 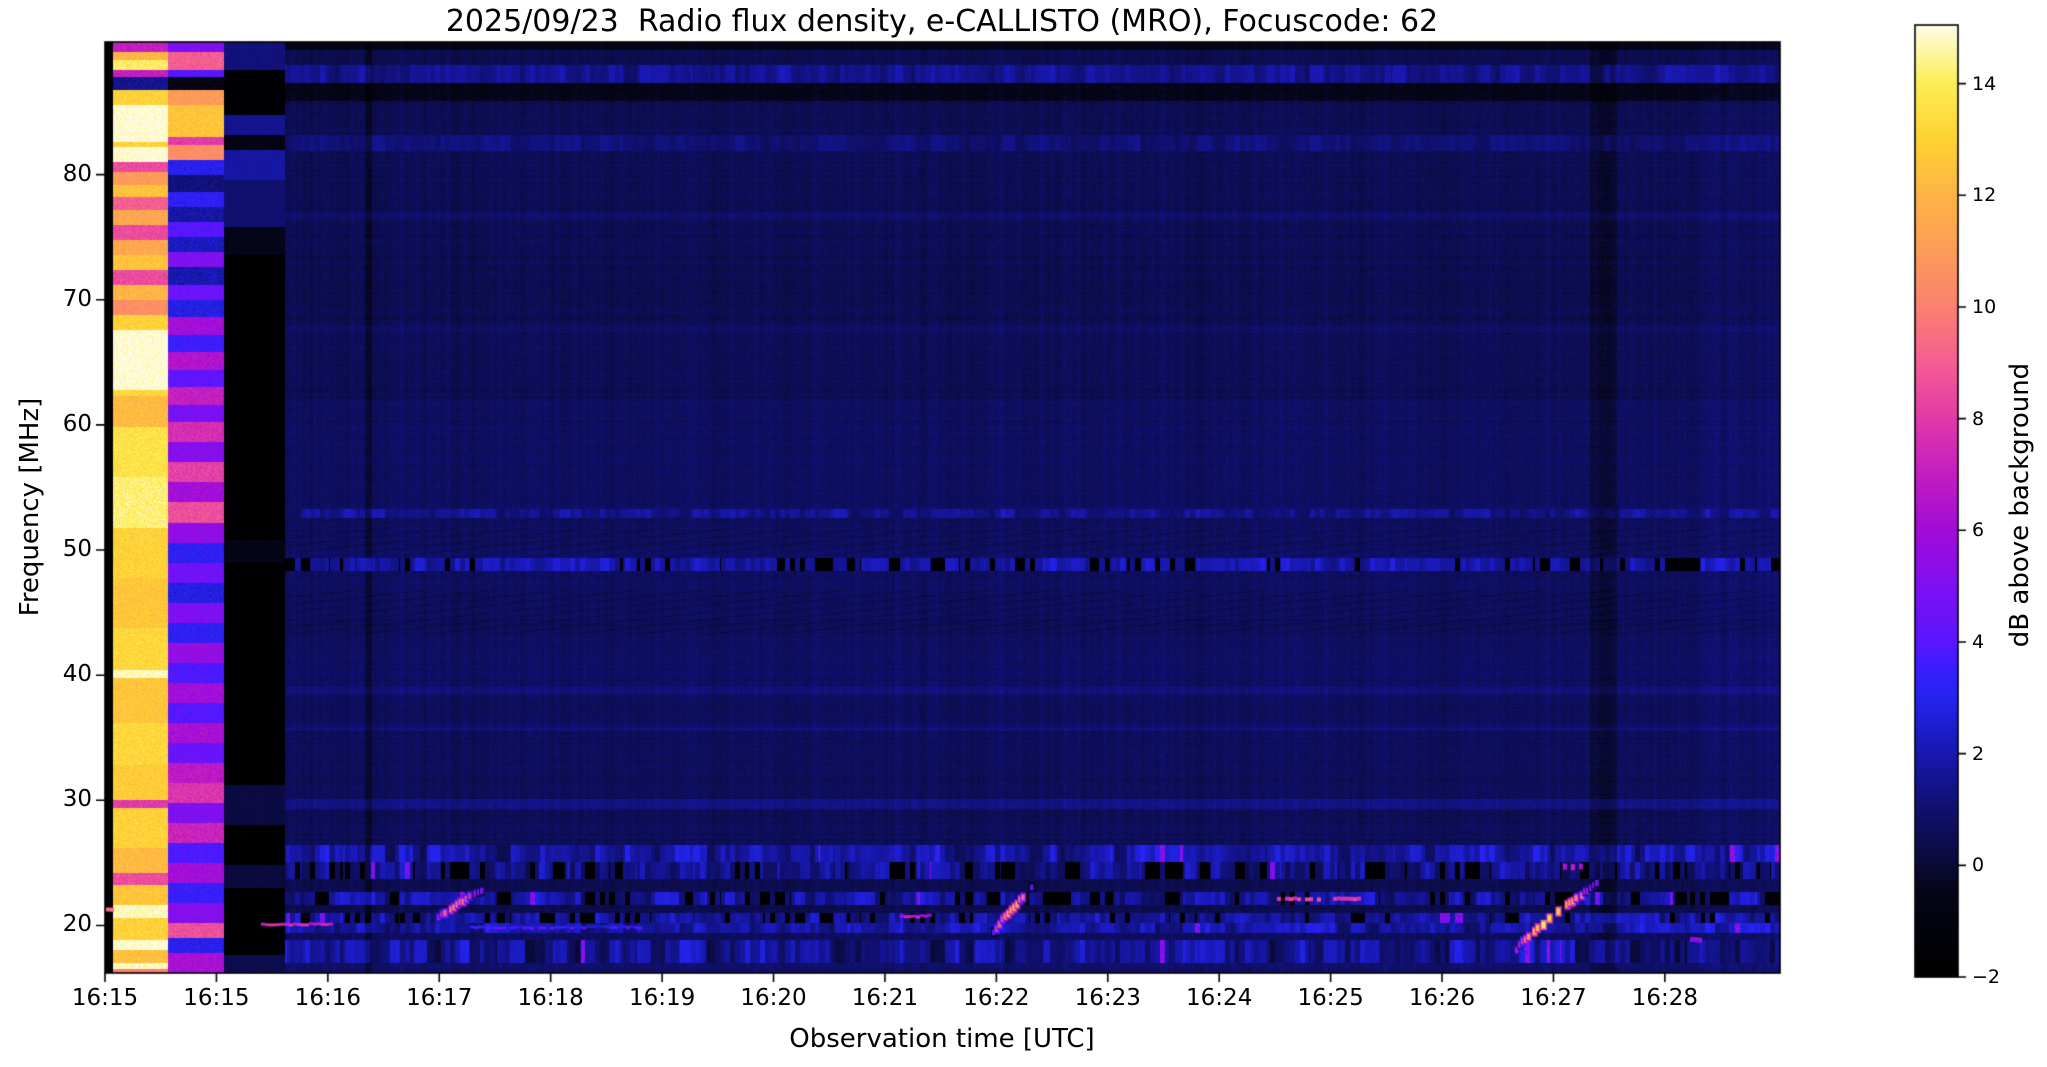 What do you see at coordinates (1107, 998) in the screenshot?
I see `x-tick-label: 16:23` at bounding box center [1107, 998].